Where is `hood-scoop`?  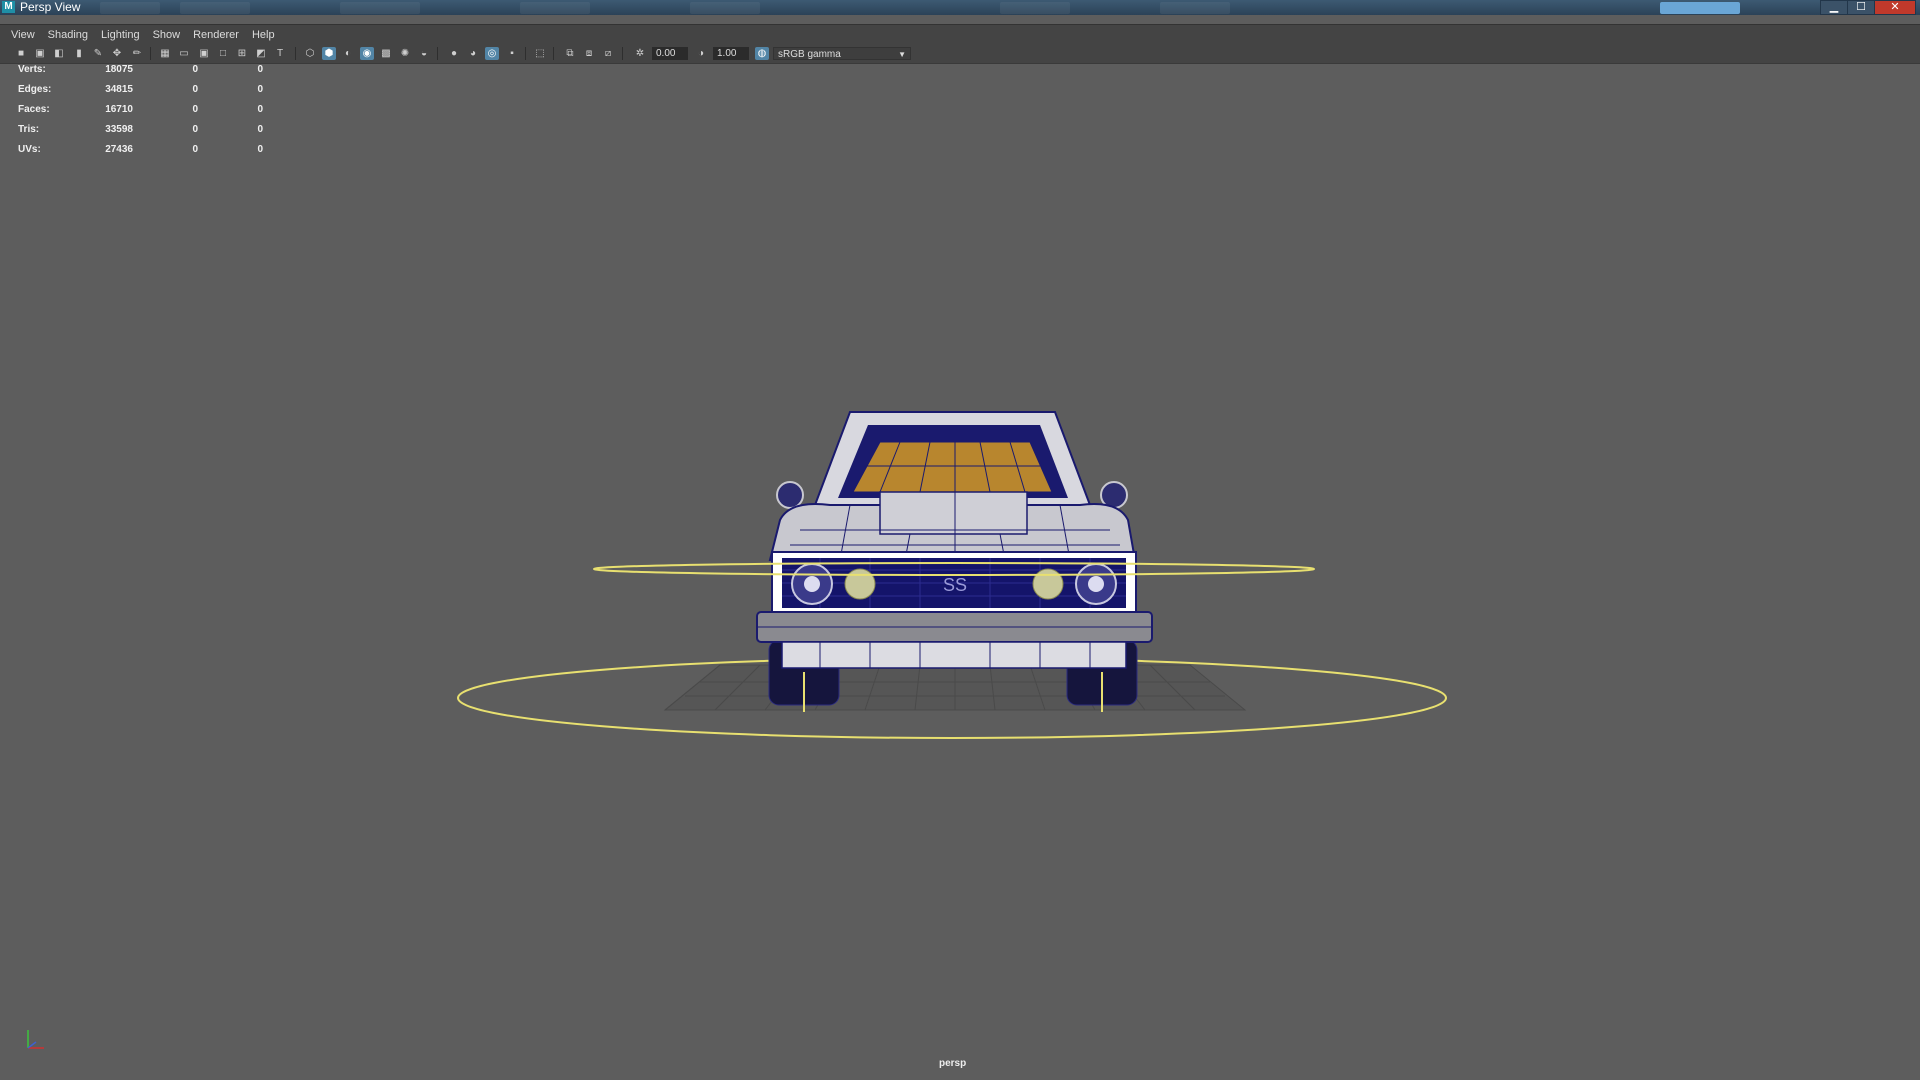
hood-scoop is located at coordinates (953, 513).